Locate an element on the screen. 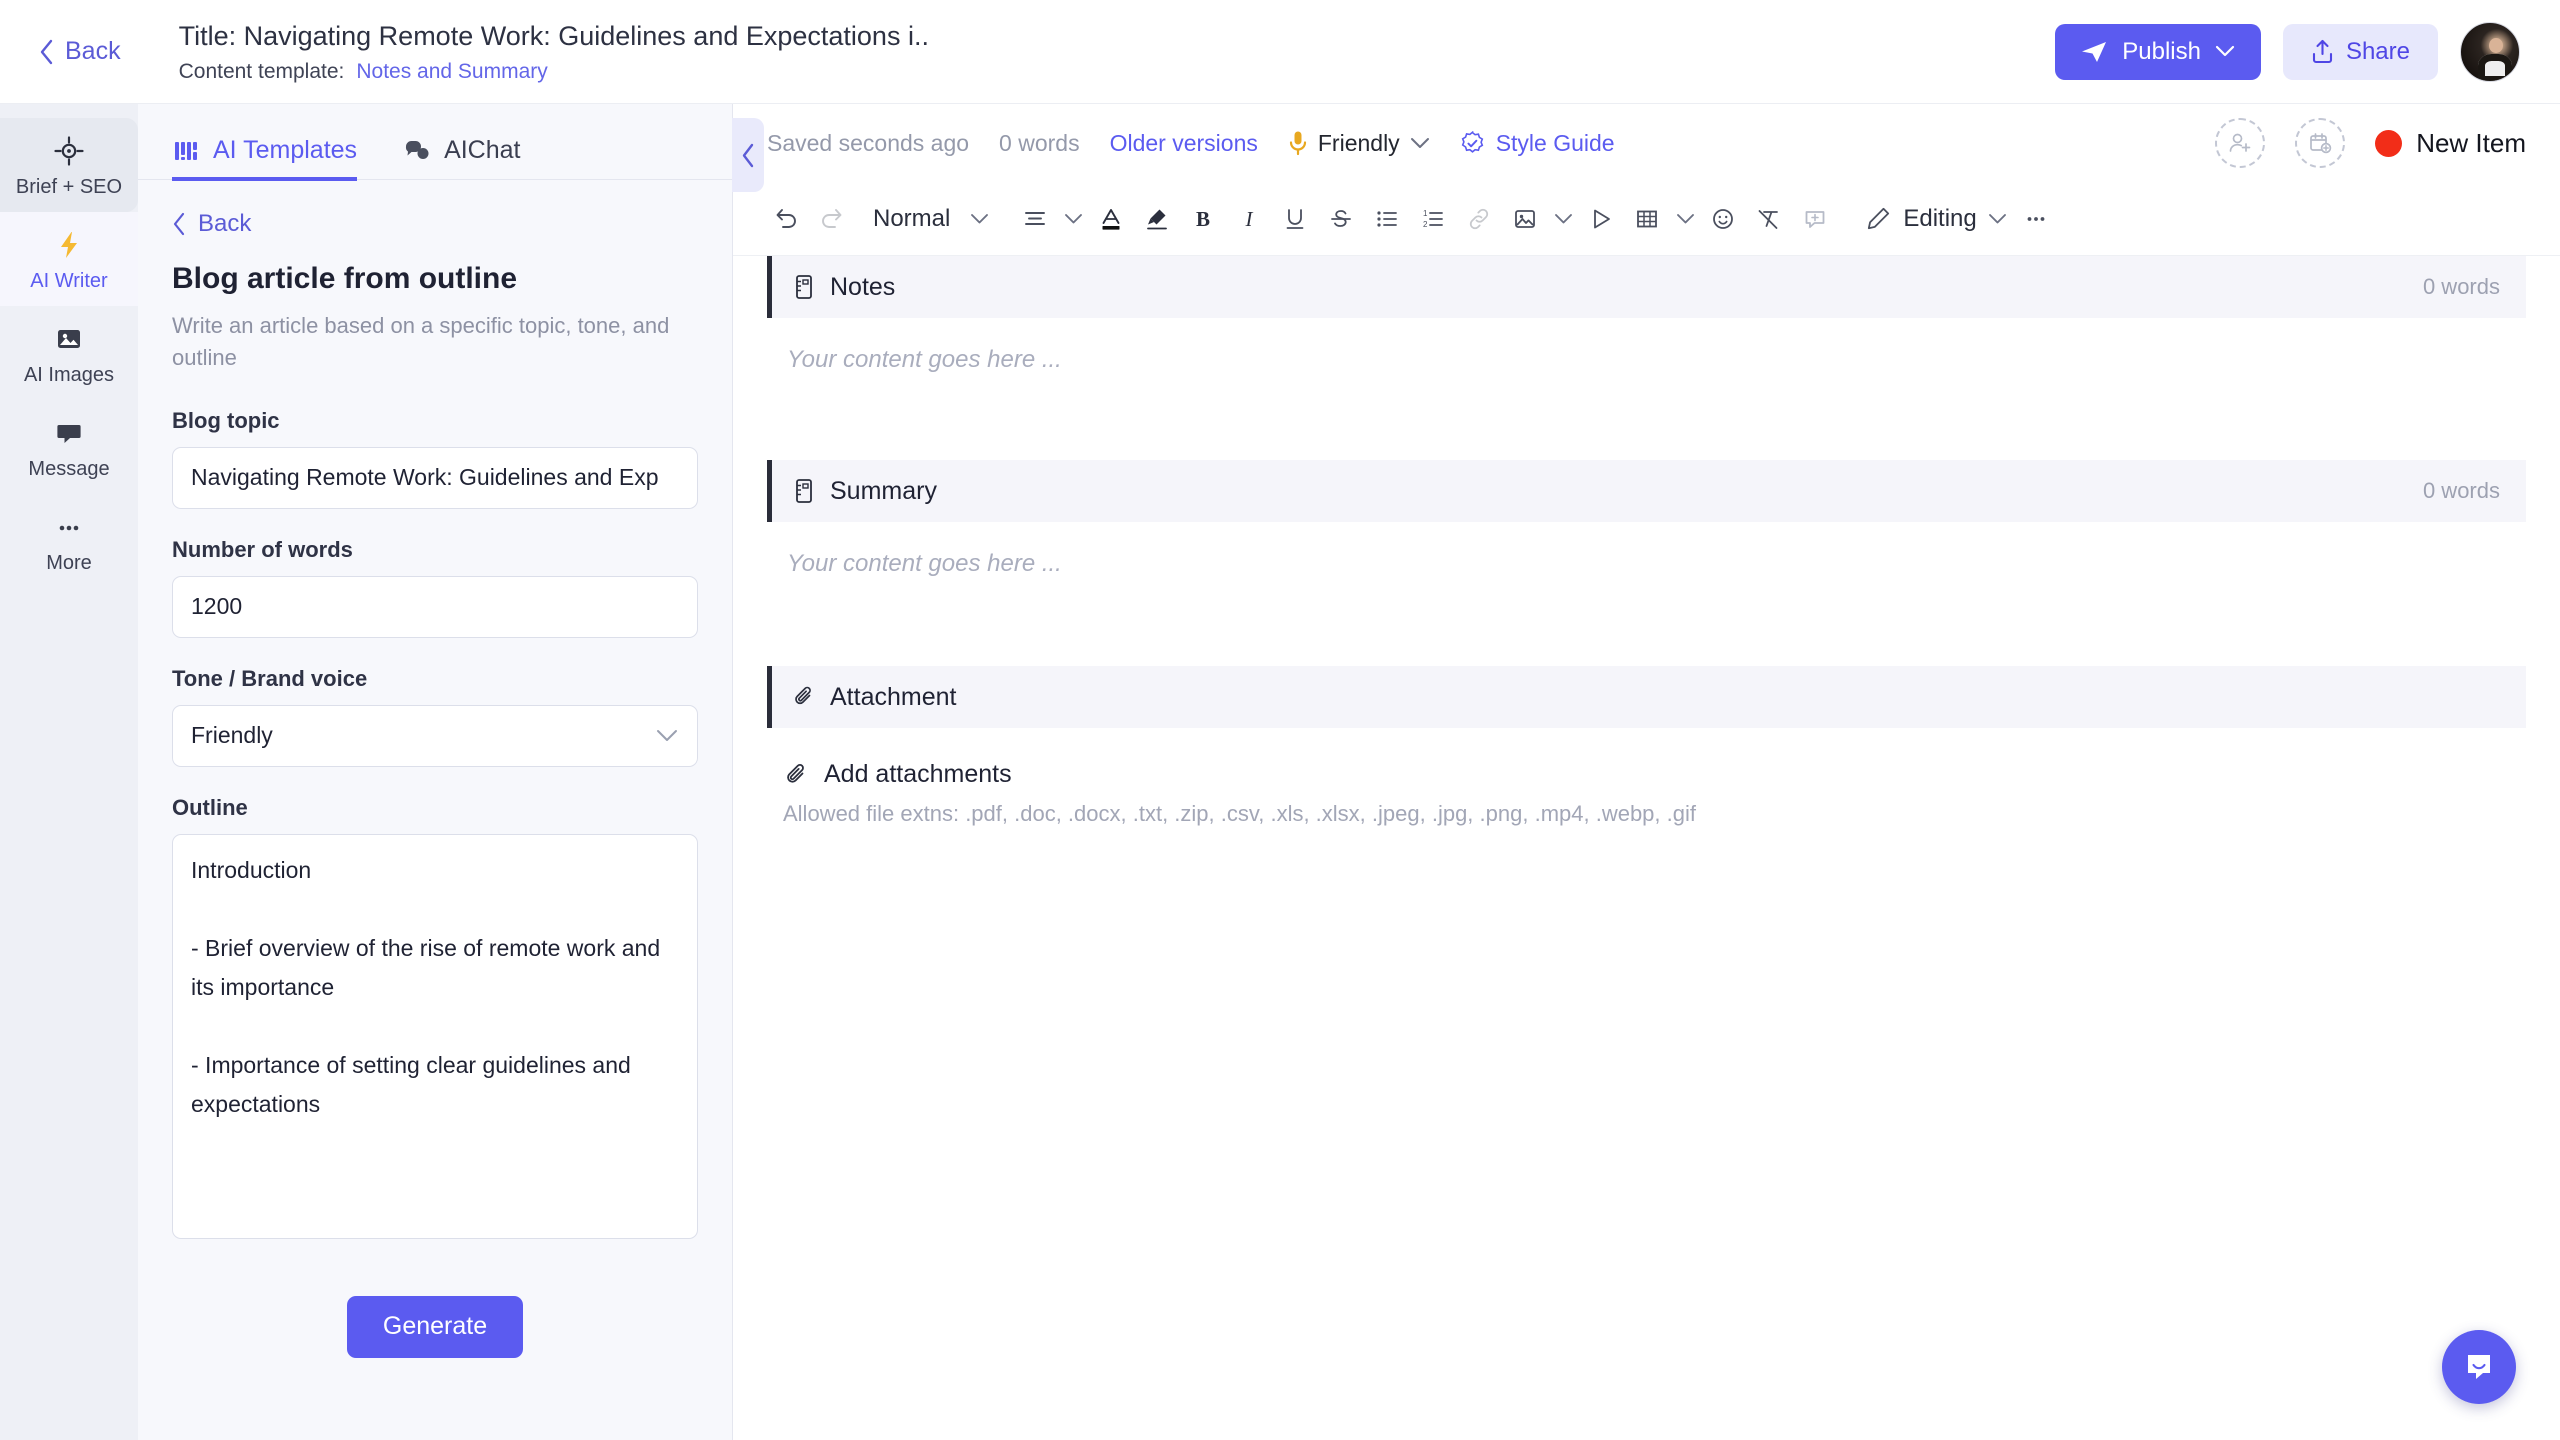  bold-icon: B is located at coordinates (1203, 219).